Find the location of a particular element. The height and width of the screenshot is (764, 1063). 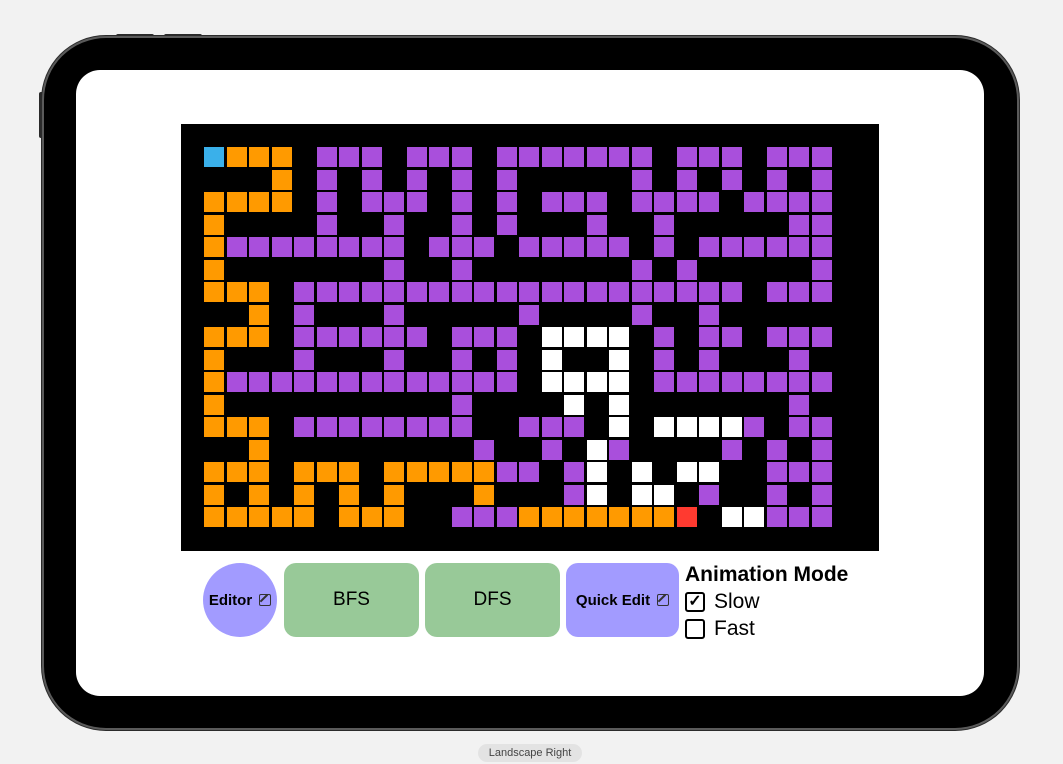

end-cell is located at coordinates (686, 517).